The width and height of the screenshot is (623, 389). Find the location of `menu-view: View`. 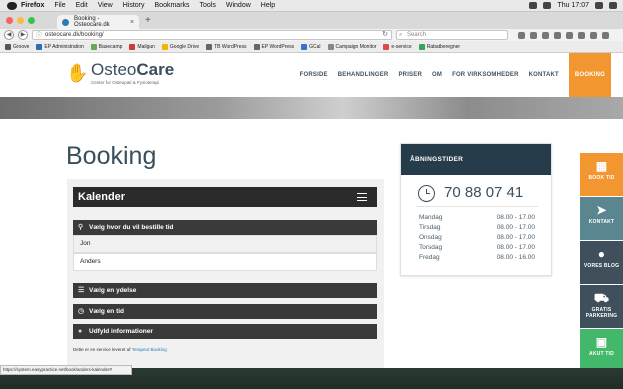

menu-view: View is located at coordinates (105, 5).